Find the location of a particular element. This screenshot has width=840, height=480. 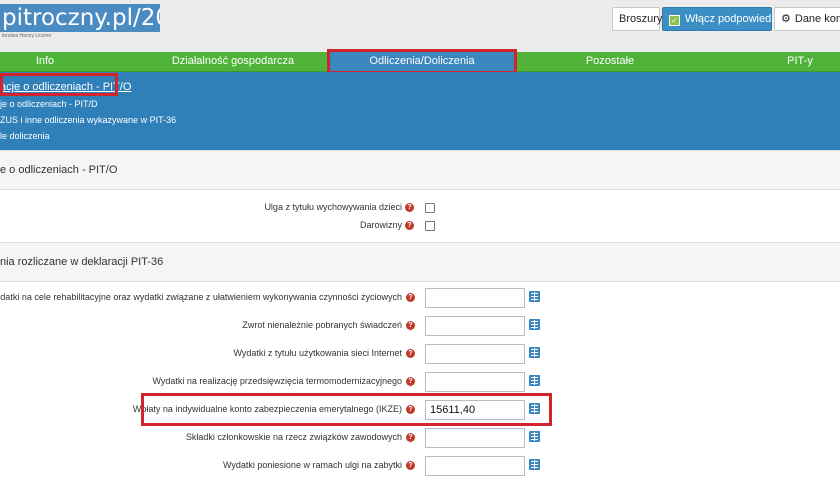

logo-subtitle: torstwa Hanny Liczner is located at coordinates (27, 36).